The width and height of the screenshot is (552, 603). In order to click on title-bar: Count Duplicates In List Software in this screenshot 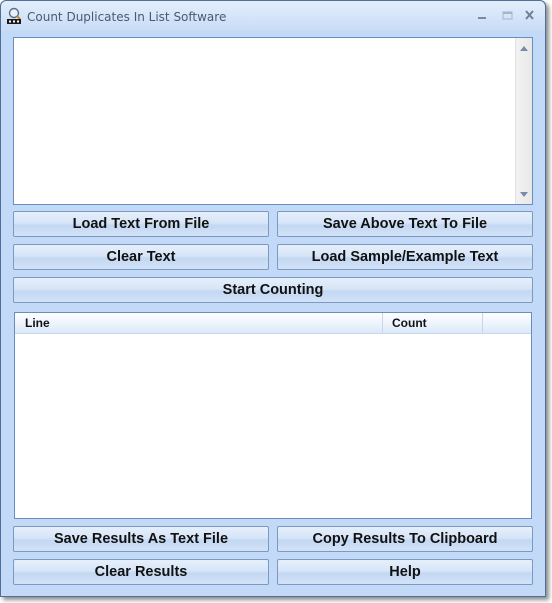, I will do `click(273, 16)`.